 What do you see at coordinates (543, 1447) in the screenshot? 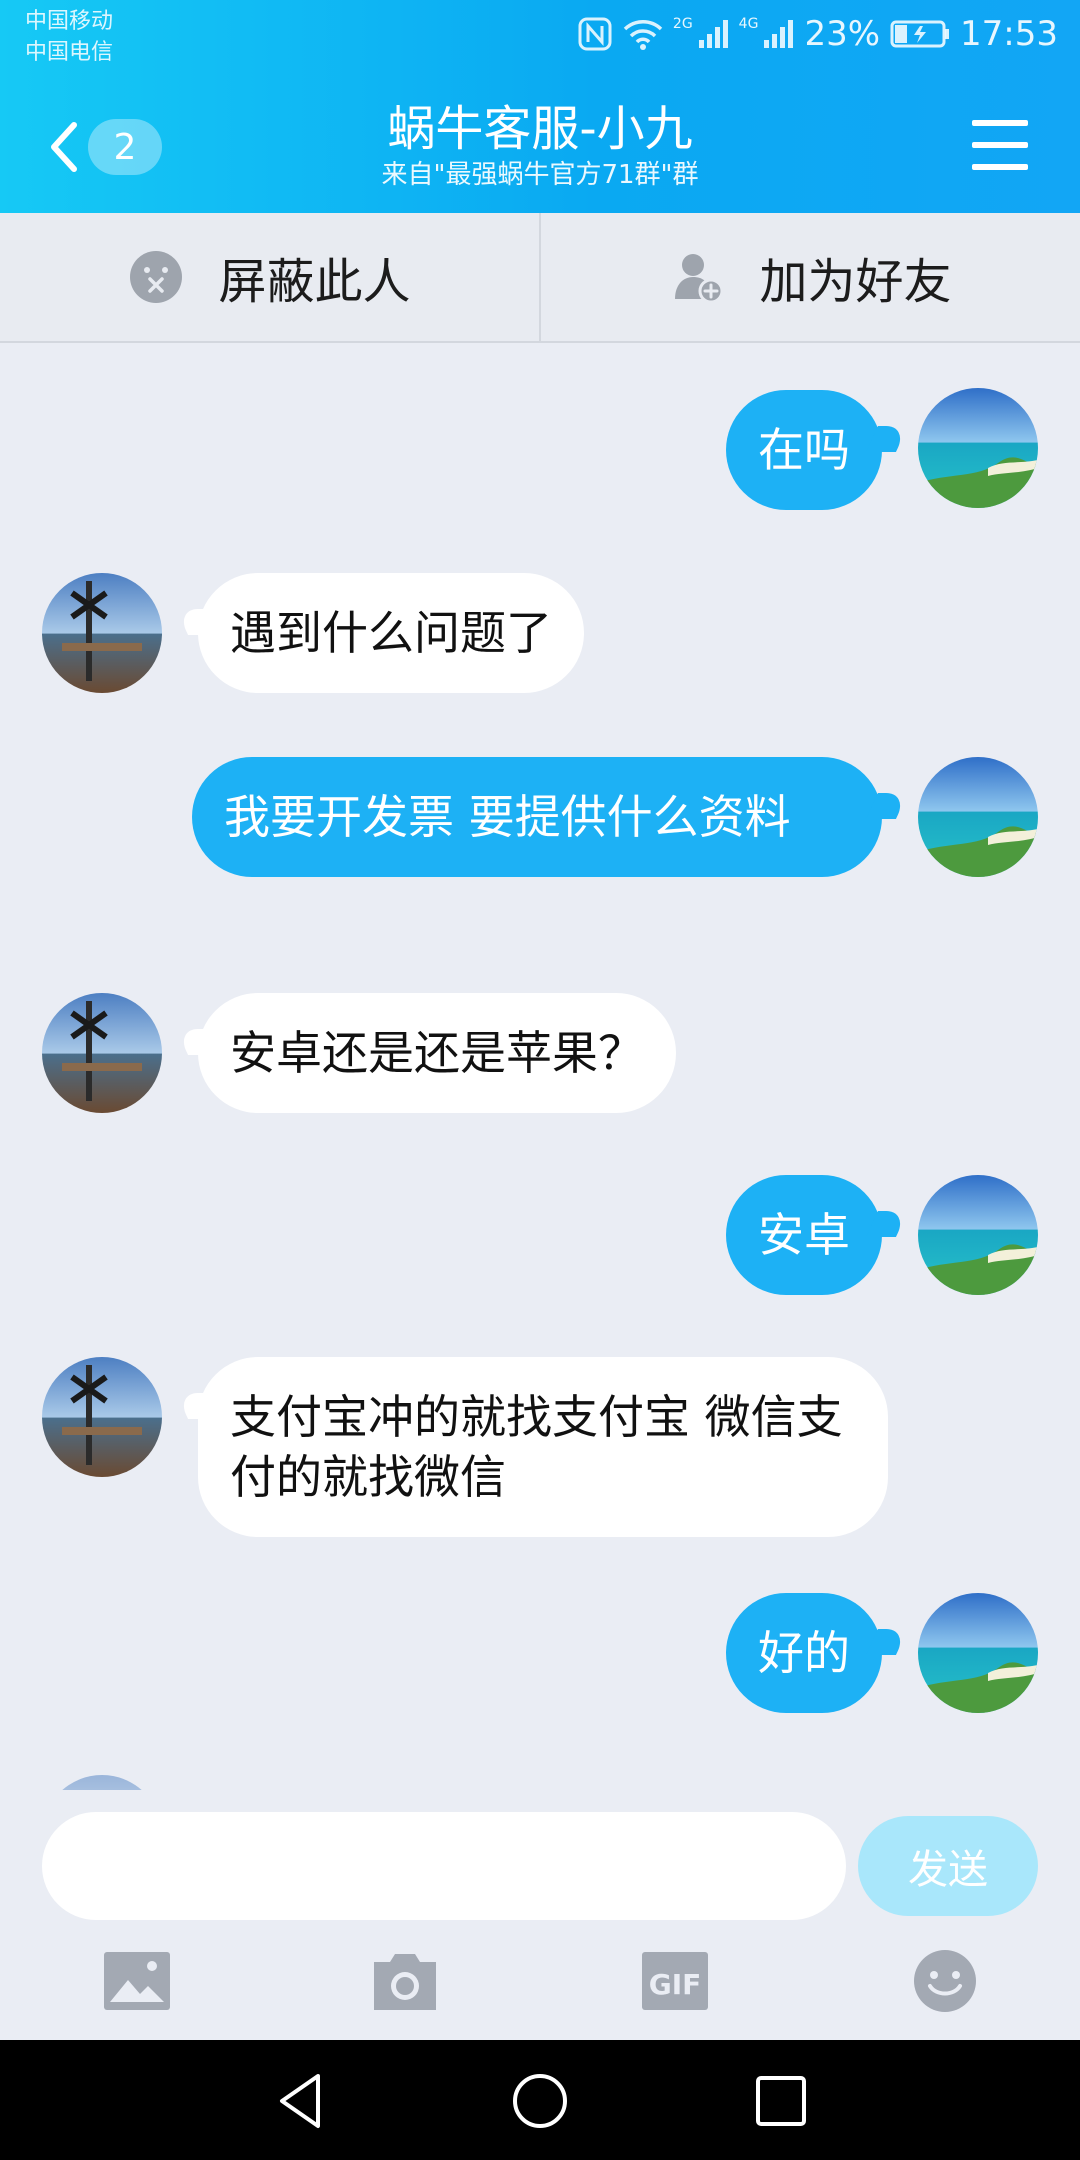
I see `message-bubble-received: 支付宝冲的就找支付宝 微信支付的就找微信` at bounding box center [543, 1447].